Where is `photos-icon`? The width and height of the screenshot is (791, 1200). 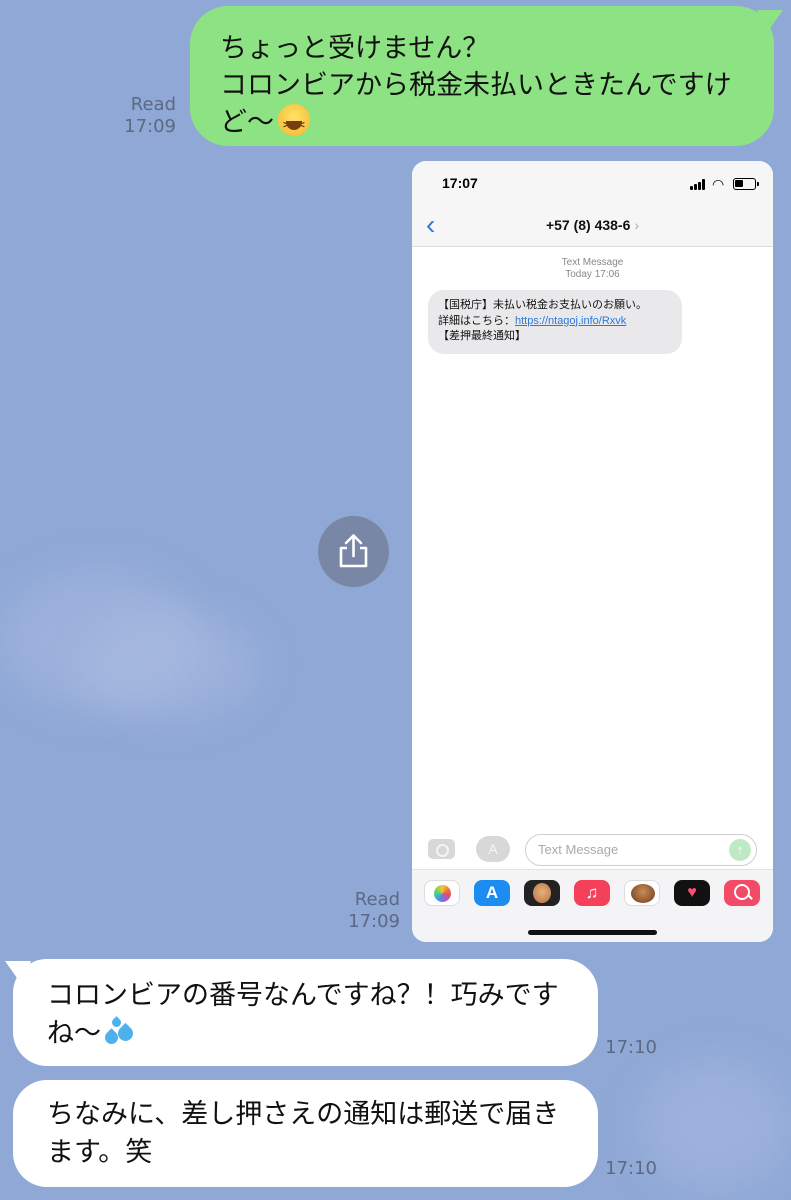 photos-icon is located at coordinates (442, 893).